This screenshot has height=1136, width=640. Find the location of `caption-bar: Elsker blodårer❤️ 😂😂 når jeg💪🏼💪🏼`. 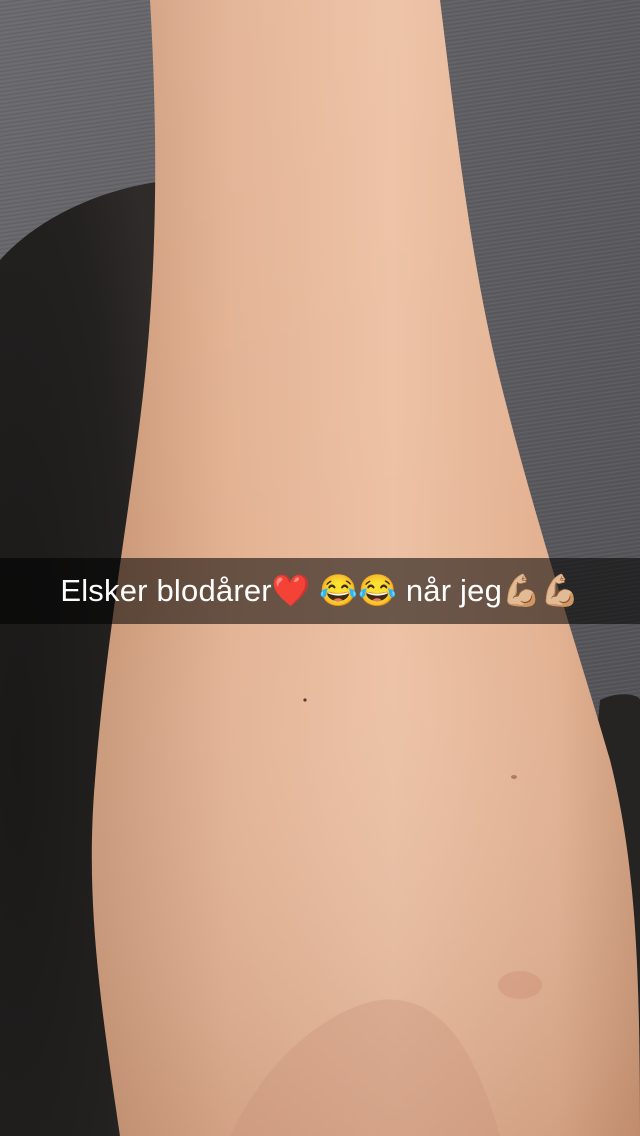

caption-bar: Elsker blodårer❤️ 😂😂 når jeg💪🏼💪🏼 is located at coordinates (320, 591).